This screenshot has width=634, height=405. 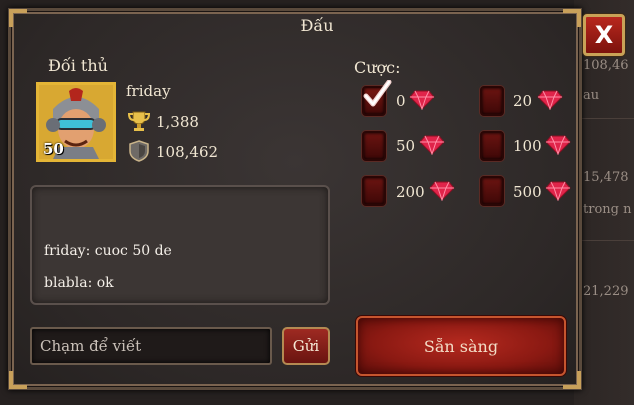 I want to click on shield-icon, so click(x=139, y=151).